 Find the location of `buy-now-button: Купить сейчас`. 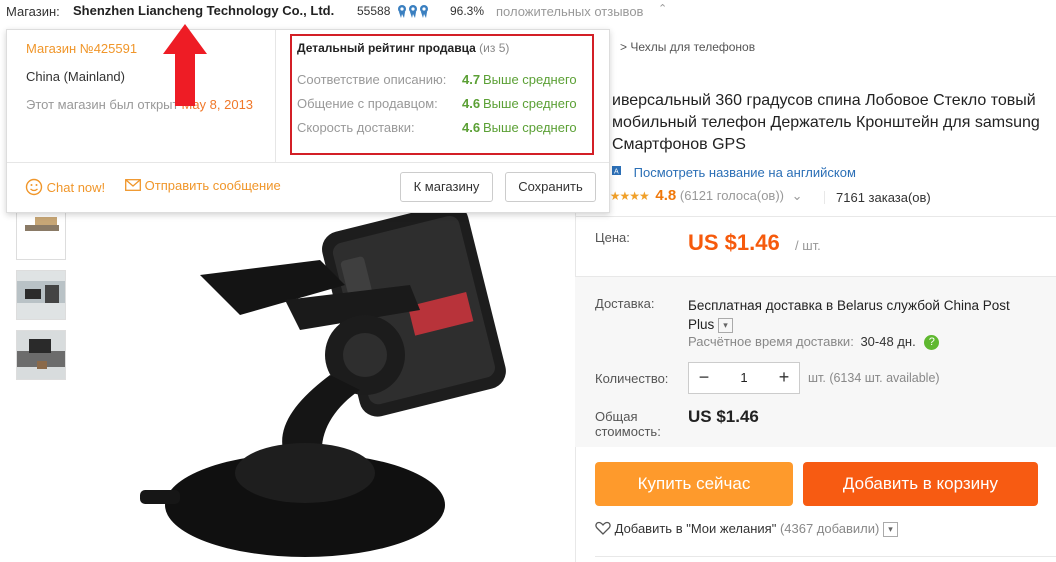

buy-now-button: Купить сейчас is located at coordinates (694, 484).